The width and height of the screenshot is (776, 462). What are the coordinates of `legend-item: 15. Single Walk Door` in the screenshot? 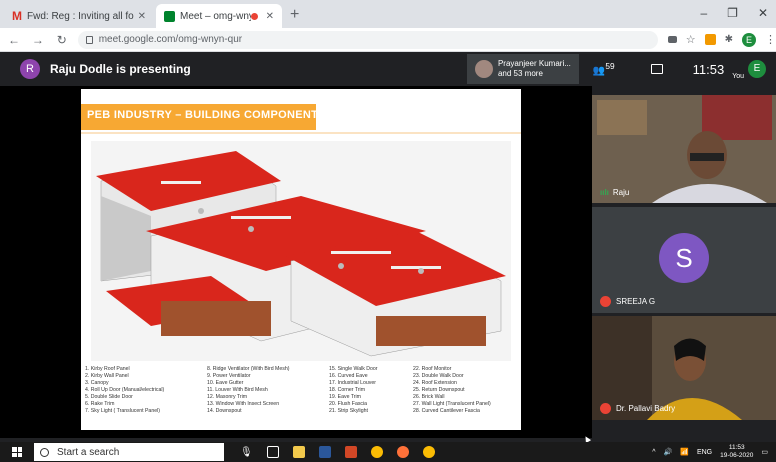 It's located at (353, 369).